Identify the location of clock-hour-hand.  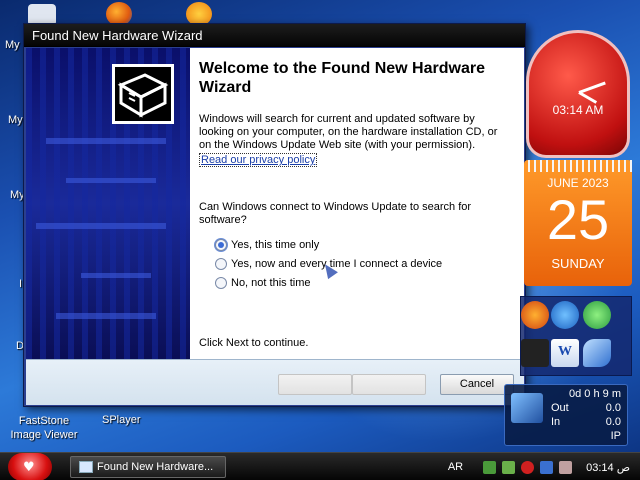
(588, 97).